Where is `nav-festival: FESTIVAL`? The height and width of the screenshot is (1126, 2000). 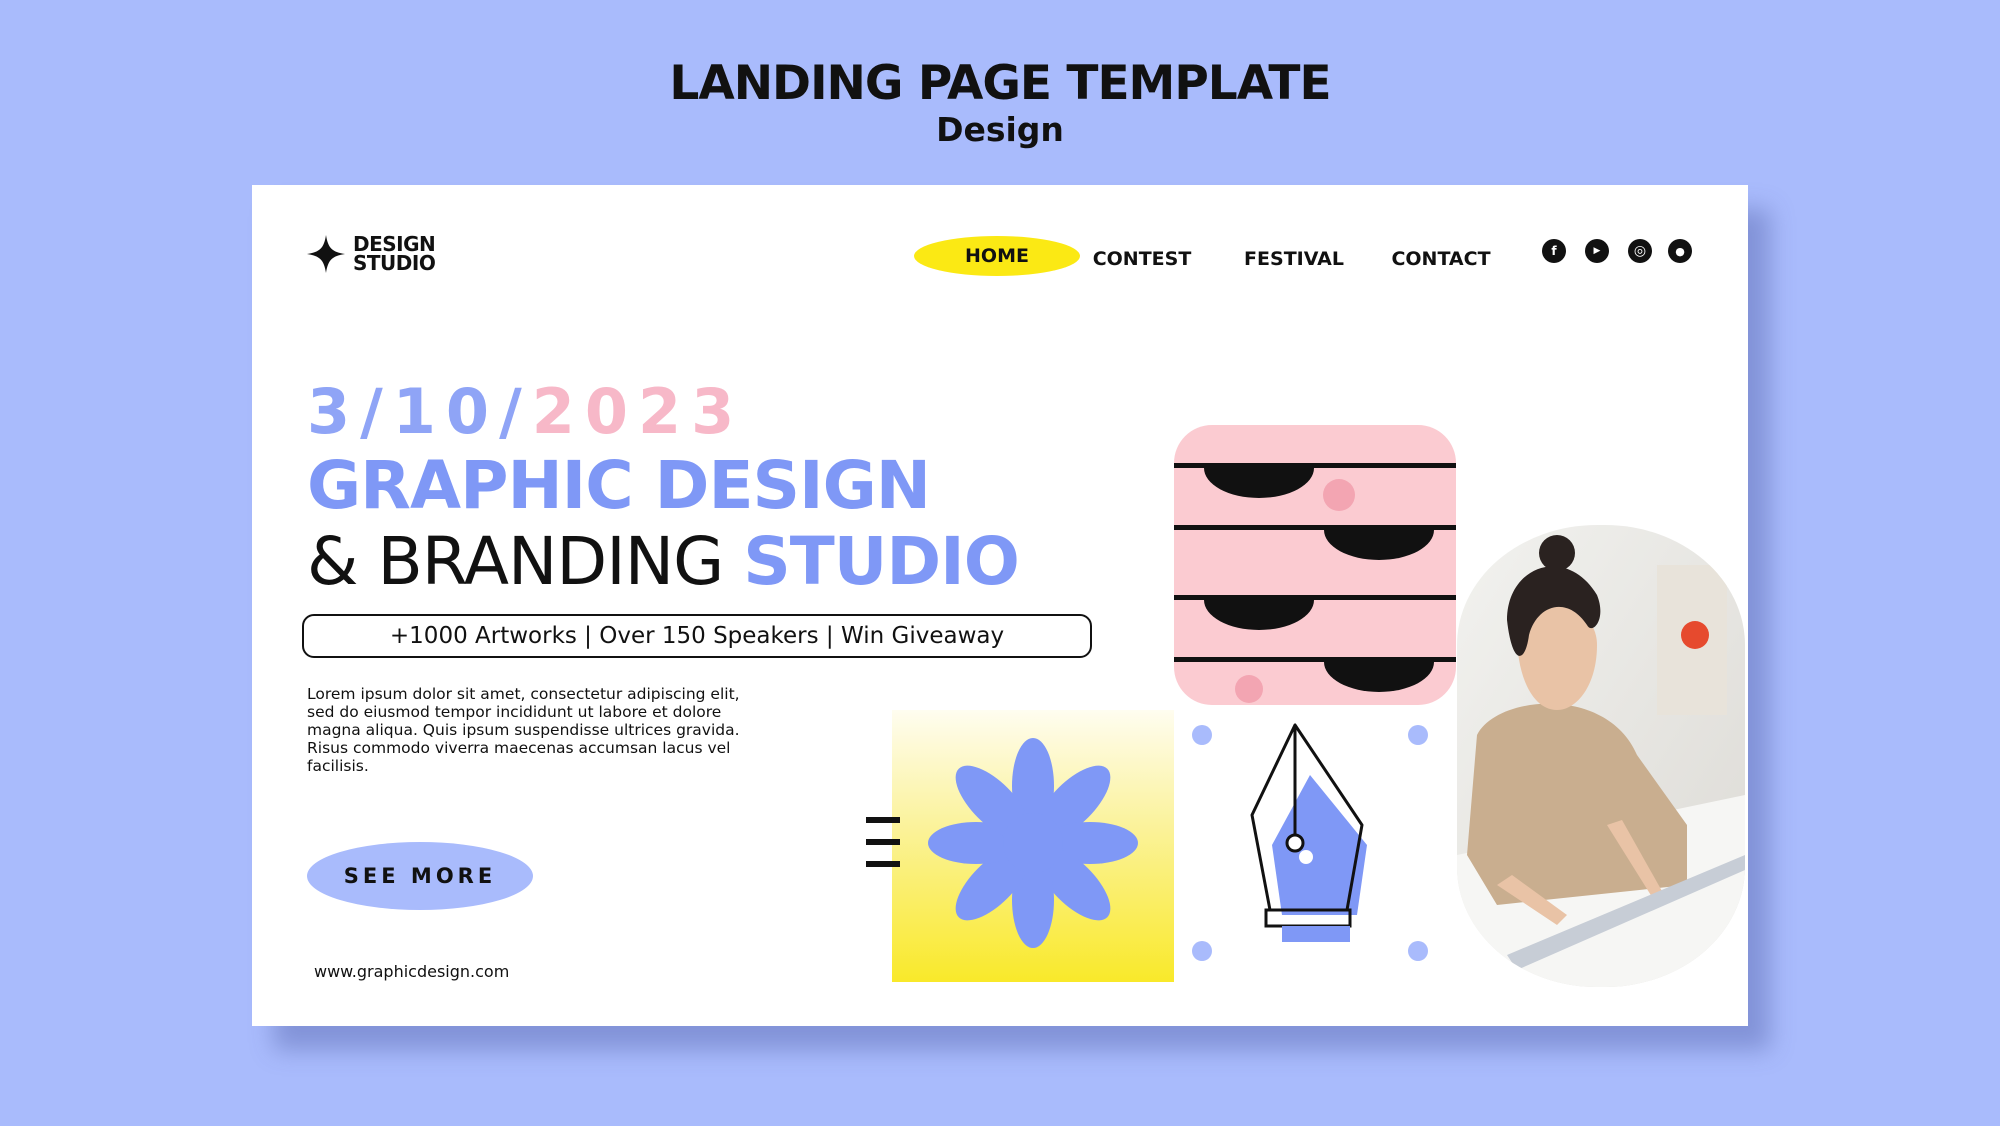
nav-festival: FESTIVAL is located at coordinates (1294, 259).